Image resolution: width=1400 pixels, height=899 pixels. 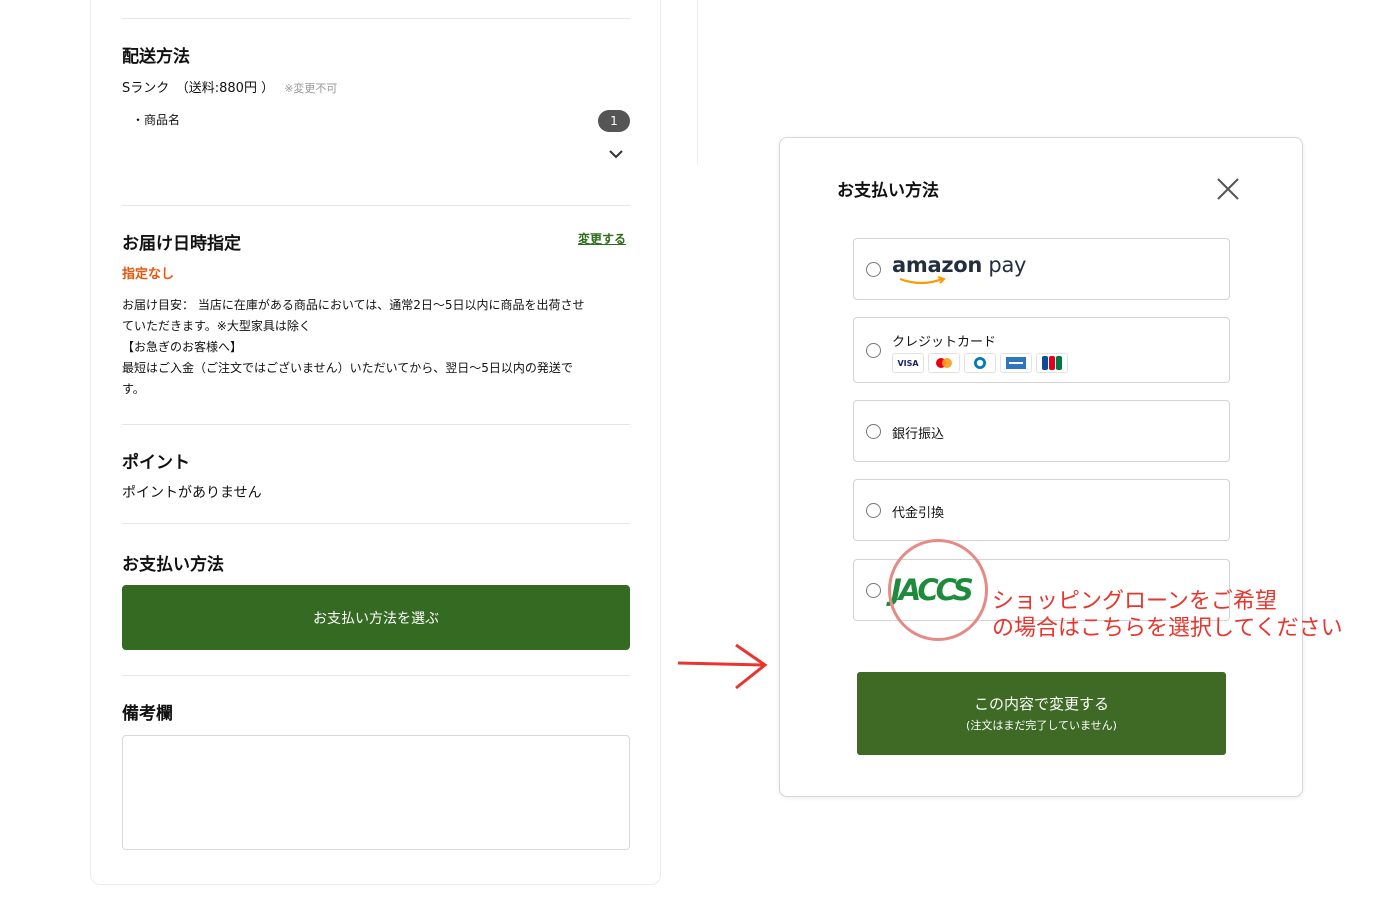 What do you see at coordinates (1016, 363) in the screenshot?
I see `amex-icon` at bounding box center [1016, 363].